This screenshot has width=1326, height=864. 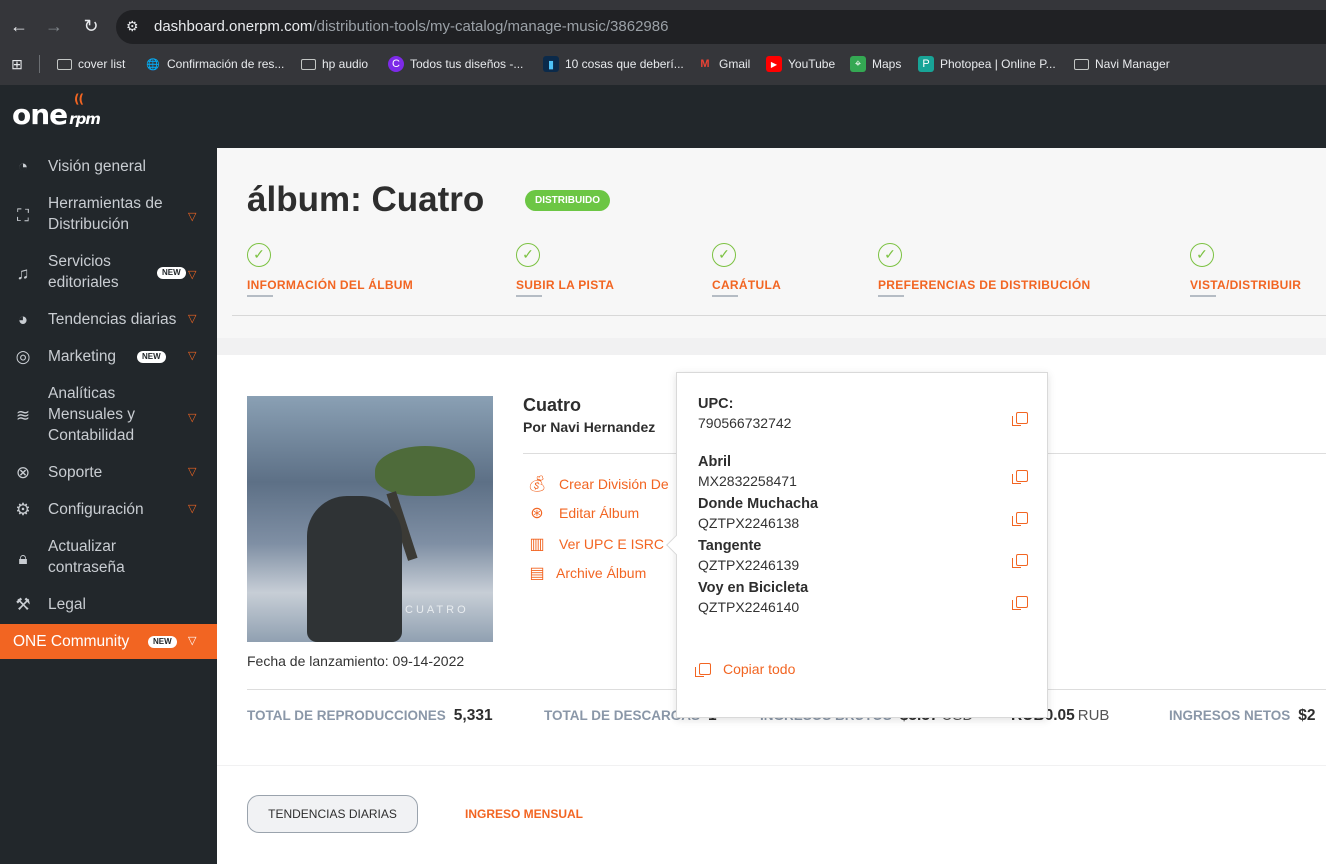 What do you see at coordinates (23, 356) in the screenshot?
I see `target-icon: ◎` at bounding box center [23, 356].